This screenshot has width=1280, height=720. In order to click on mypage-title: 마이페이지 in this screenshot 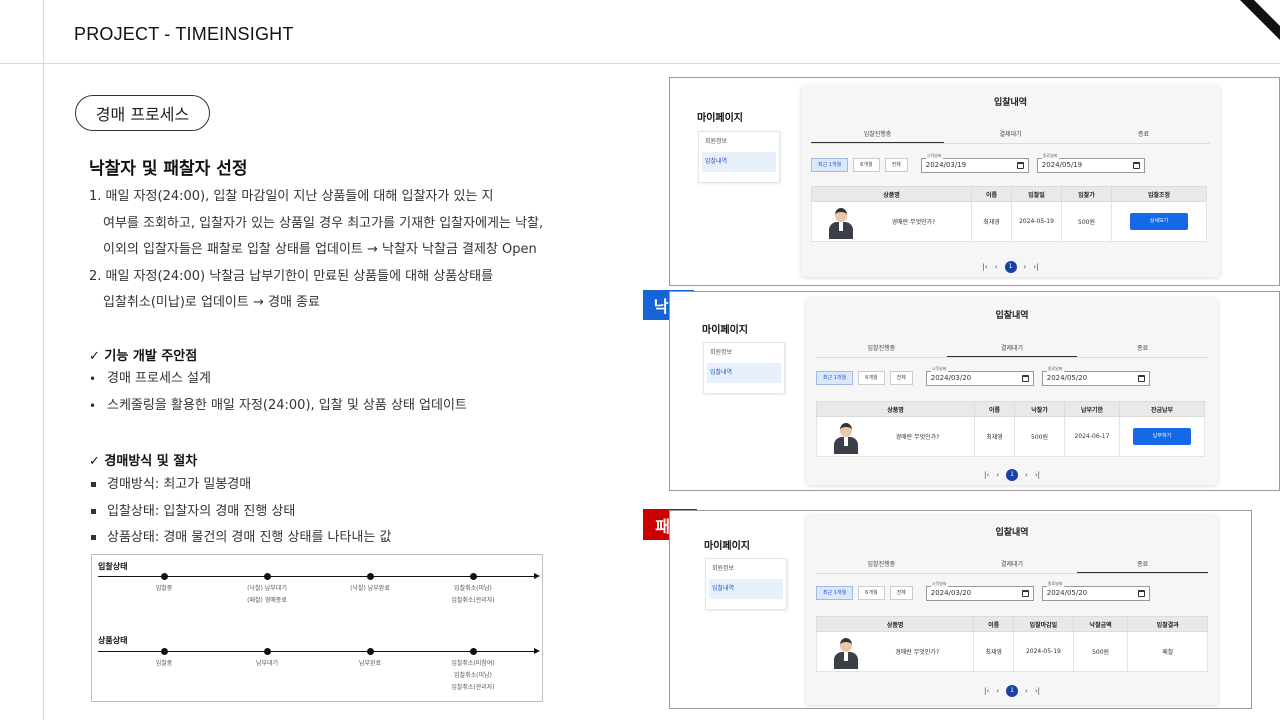, I will do `click(727, 546)`.